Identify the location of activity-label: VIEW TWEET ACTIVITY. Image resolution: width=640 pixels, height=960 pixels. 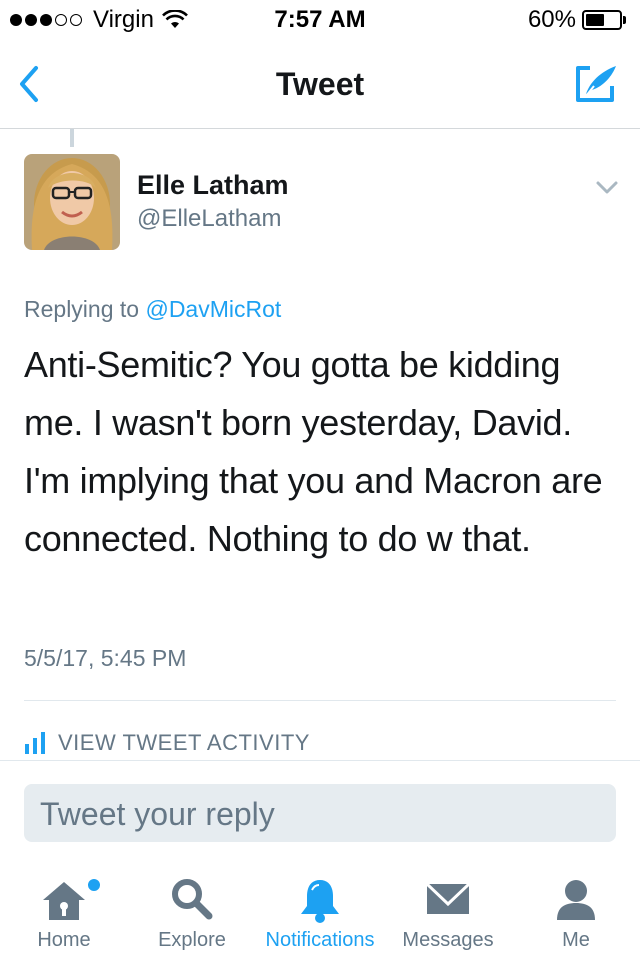
(184, 742).